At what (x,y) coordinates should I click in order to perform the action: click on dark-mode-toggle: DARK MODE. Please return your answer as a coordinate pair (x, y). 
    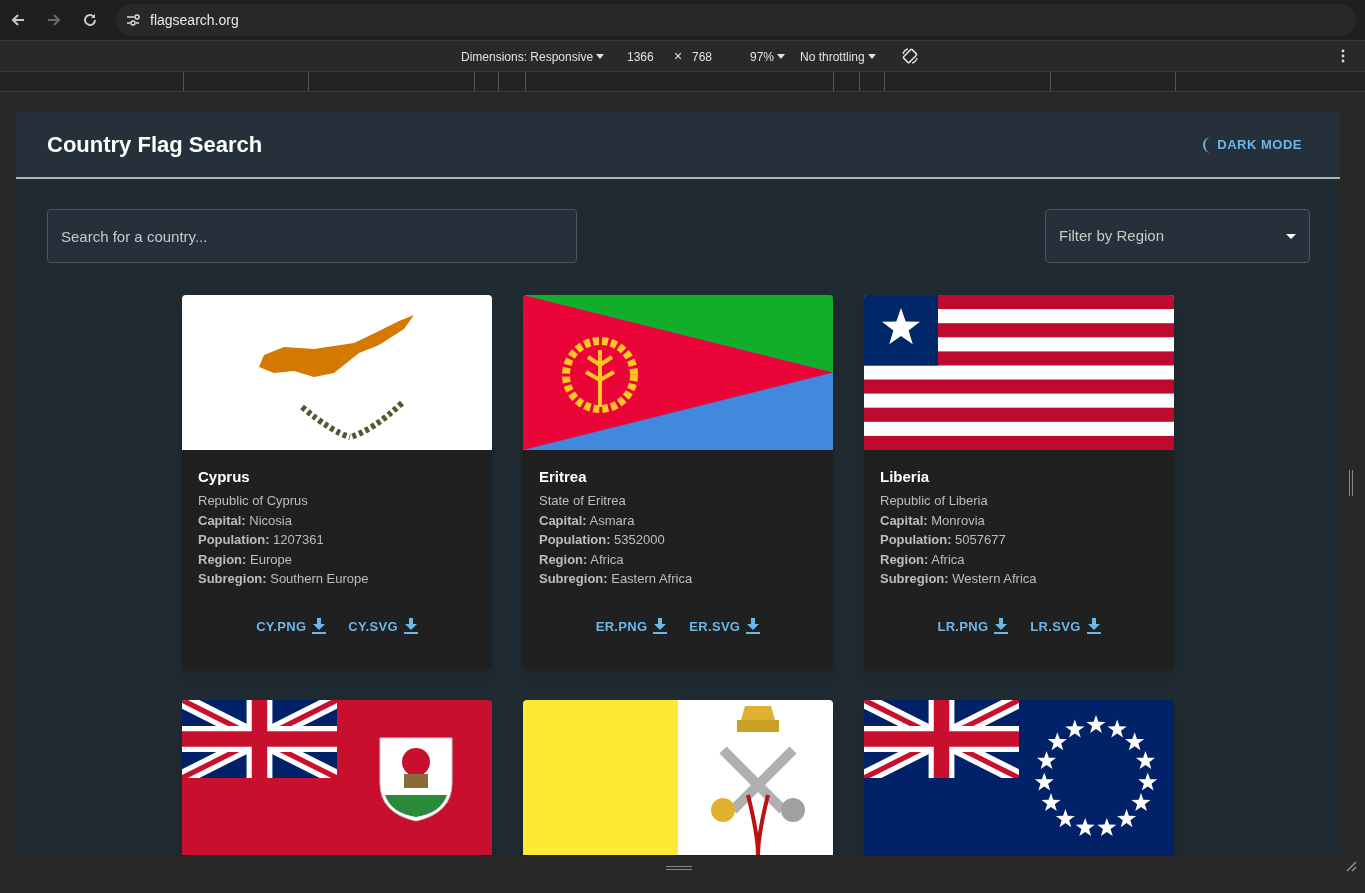
    Looking at the image, I should click on (1250, 144).